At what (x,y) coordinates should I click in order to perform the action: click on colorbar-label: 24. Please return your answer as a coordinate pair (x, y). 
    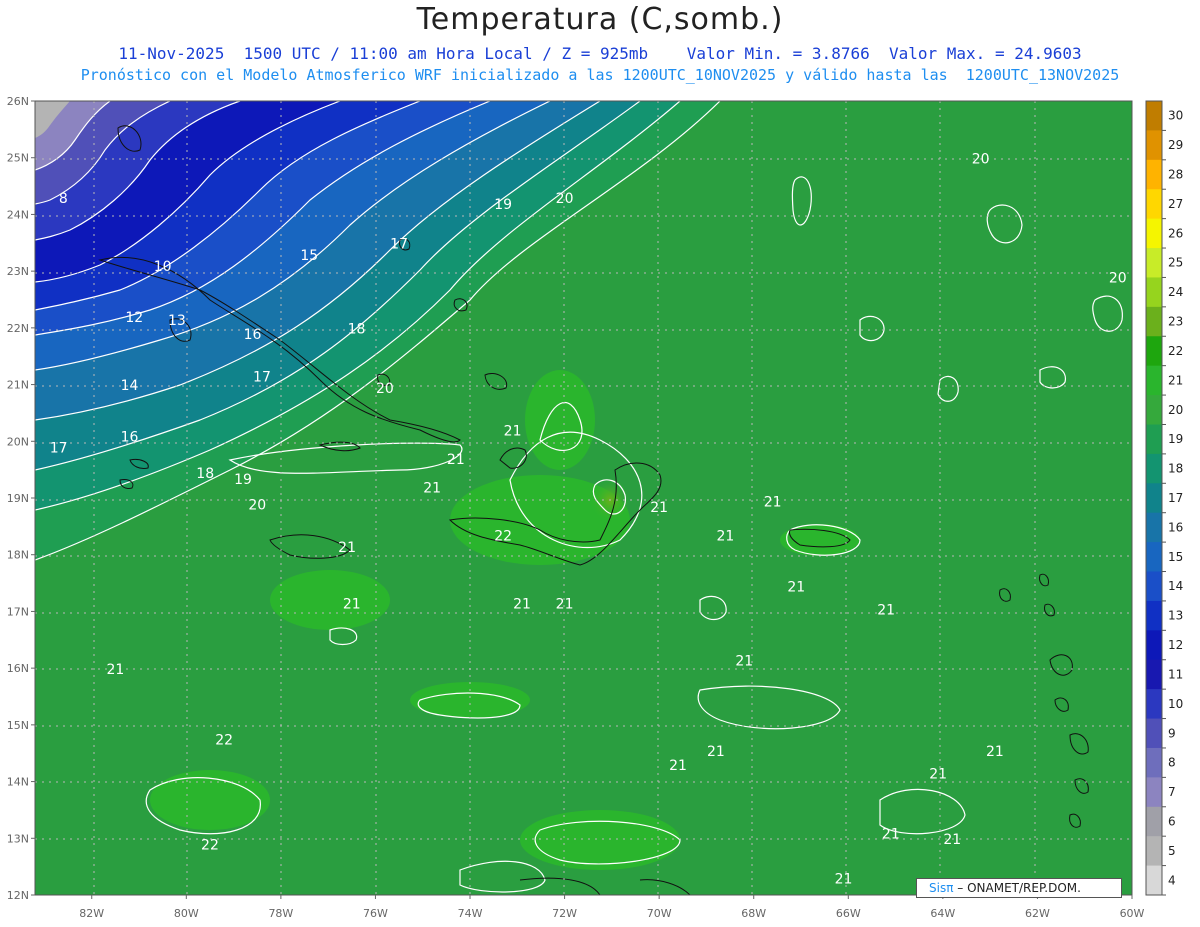
    Looking at the image, I should click on (1175, 292).